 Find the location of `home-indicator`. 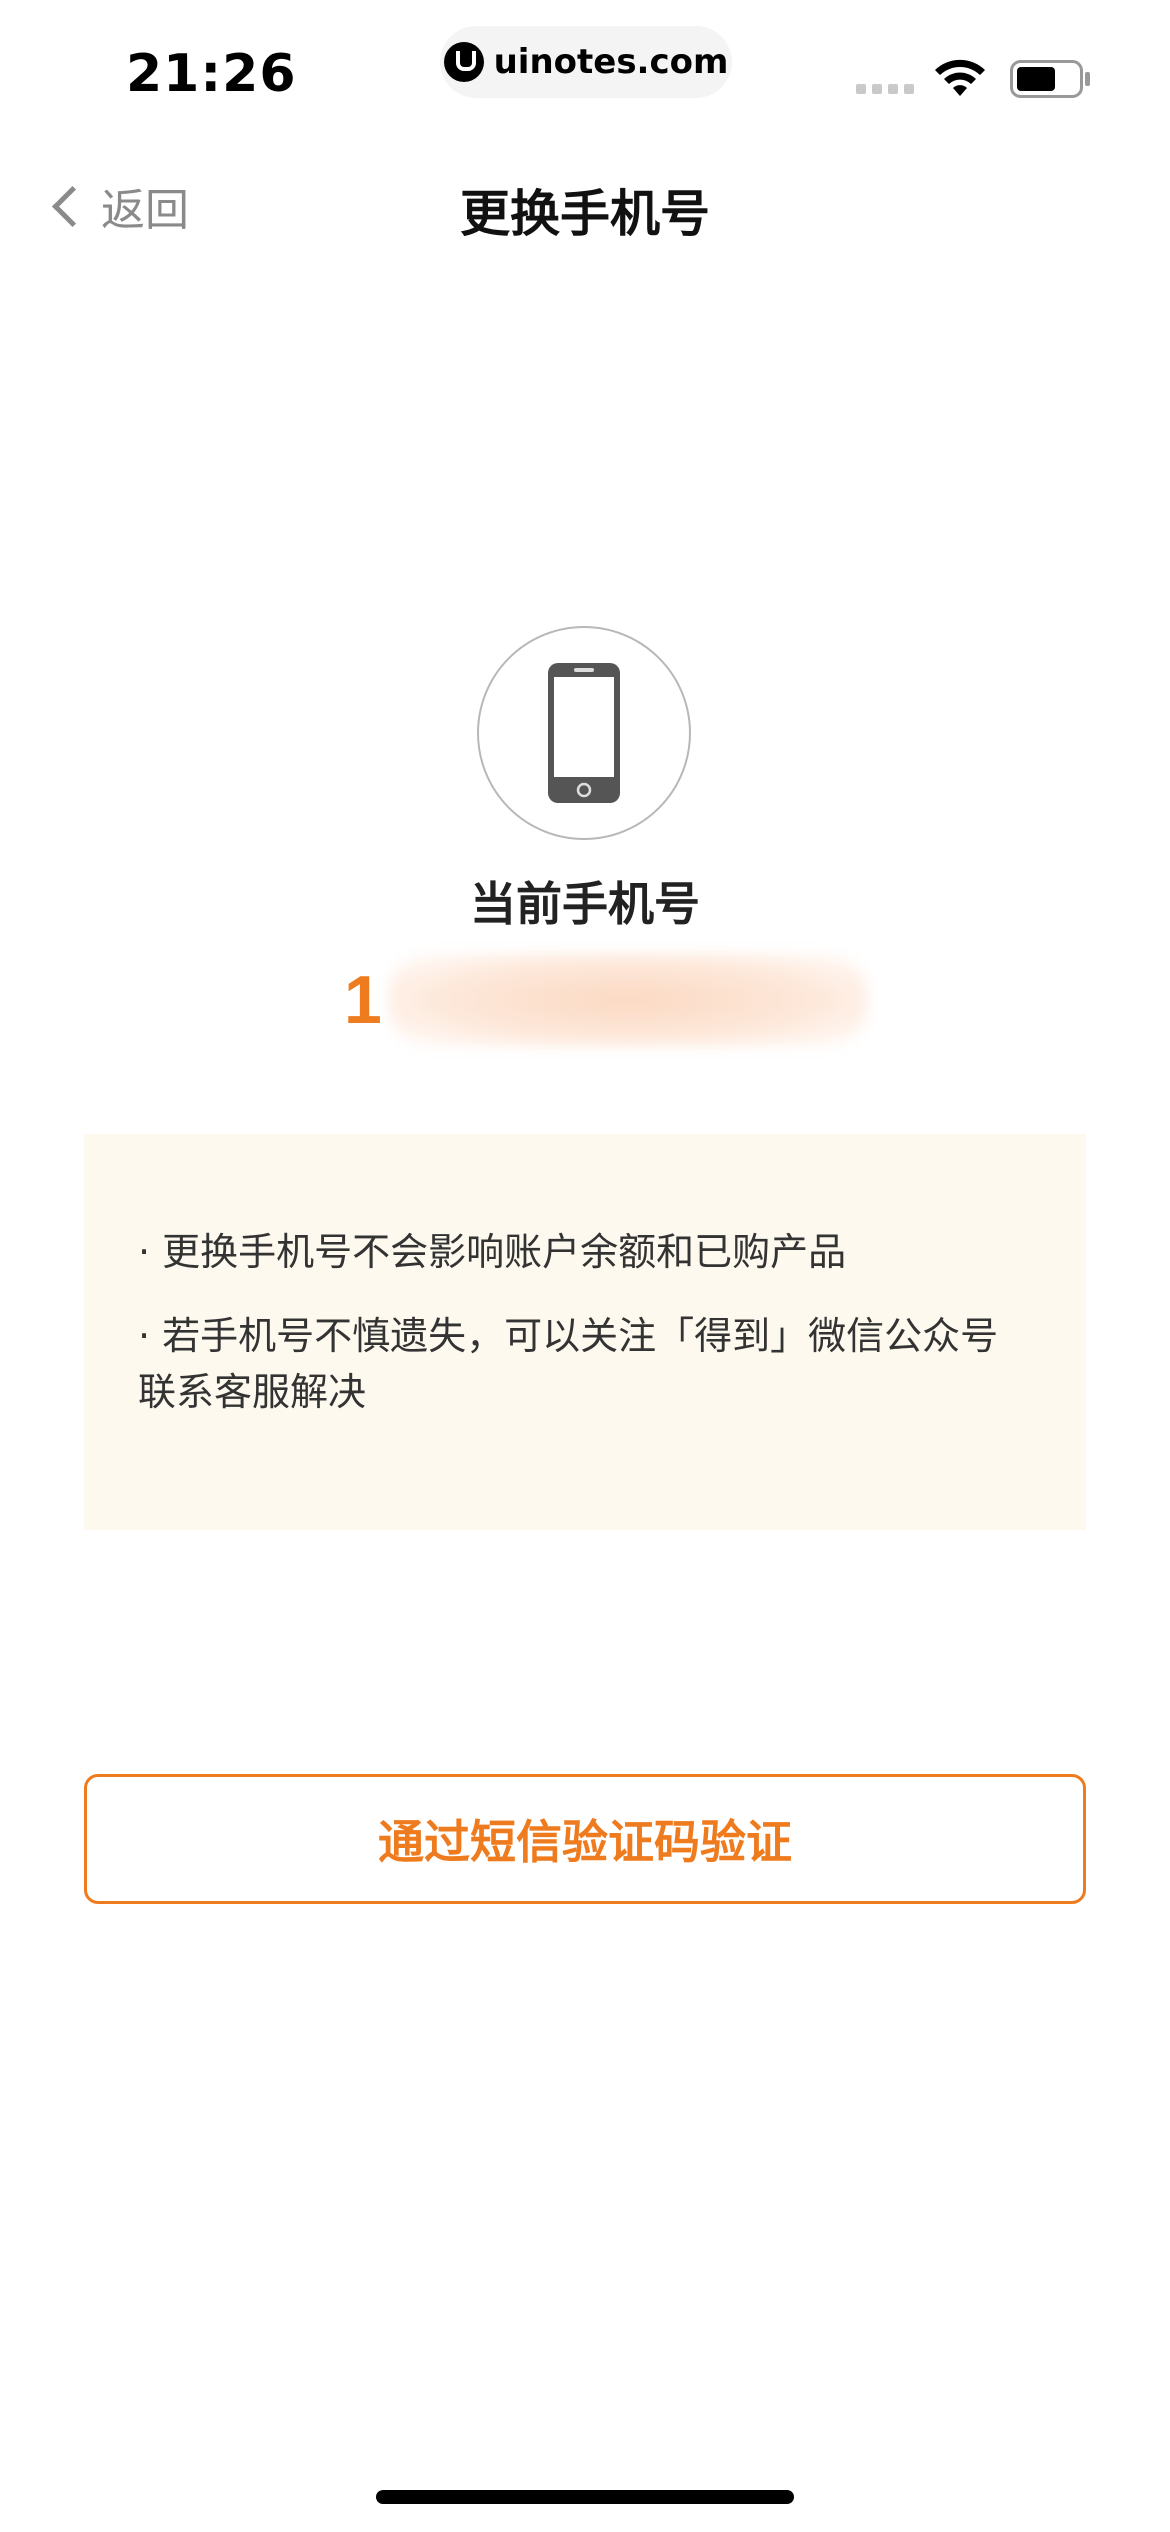

home-indicator is located at coordinates (585, 2497).